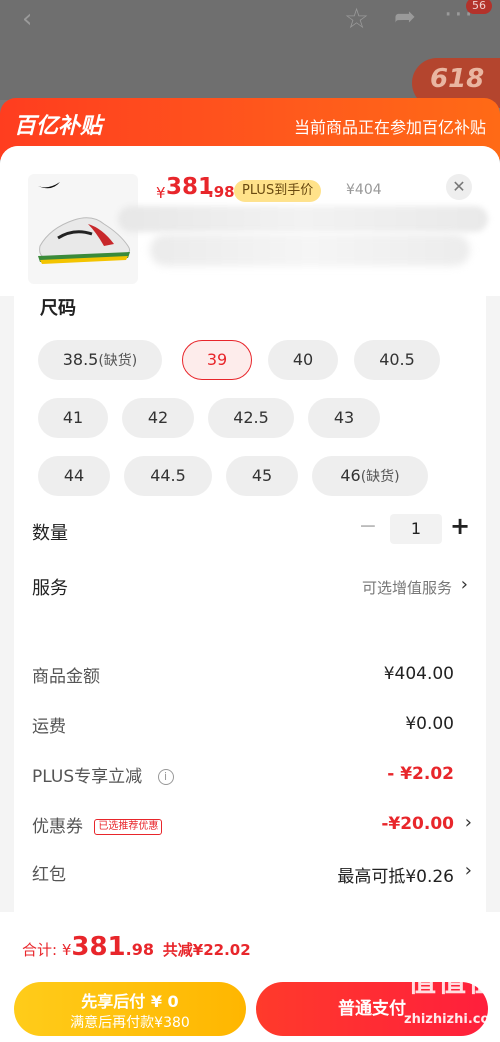 Image resolution: width=500 pixels, height=1042 pixels. What do you see at coordinates (395, 877) in the screenshot?
I see `redpack-value: 最高可抵¥0.26` at bounding box center [395, 877].